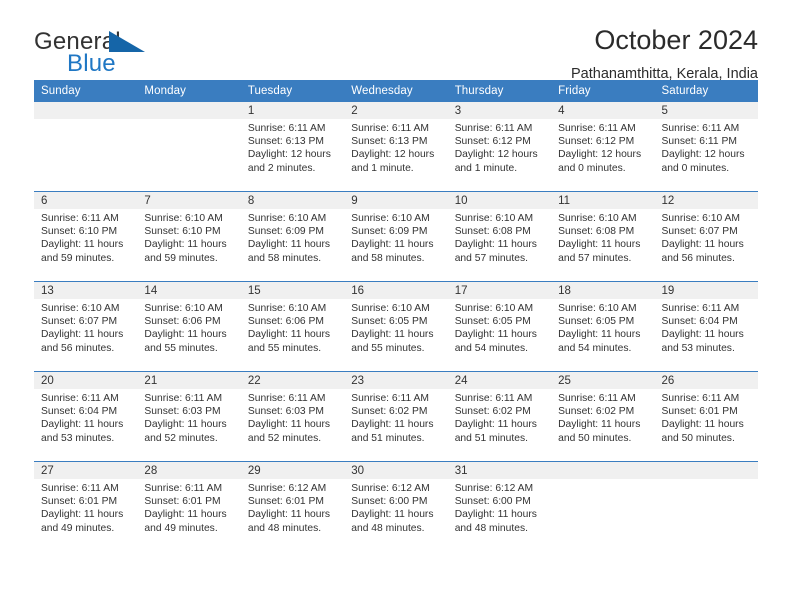 Image resolution: width=792 pixels, height=612 pixels. I want to click on sunset-text: Sunset: 6:04 PM, so click(699, 322).